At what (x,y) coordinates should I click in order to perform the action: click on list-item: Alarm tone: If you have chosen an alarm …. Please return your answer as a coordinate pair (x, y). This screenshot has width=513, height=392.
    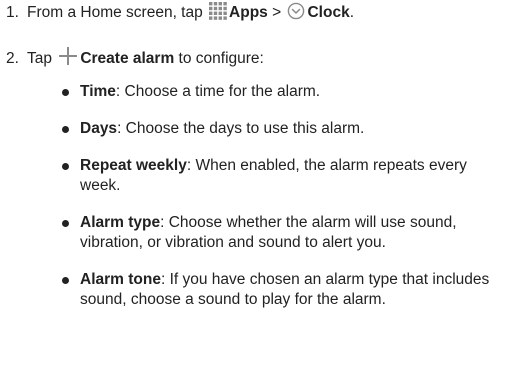
    Looking at the image, I should click on (282, 290).